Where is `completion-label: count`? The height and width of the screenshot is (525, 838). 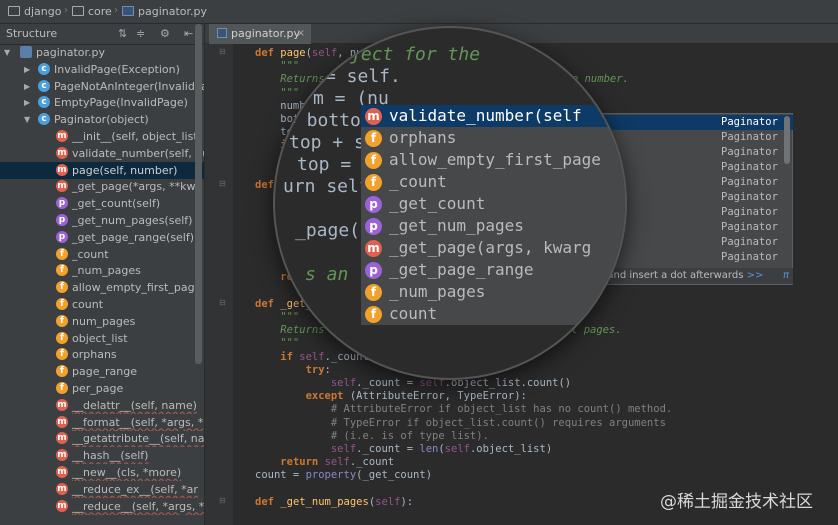 completion-label: count is located at coordinates (413, 313).